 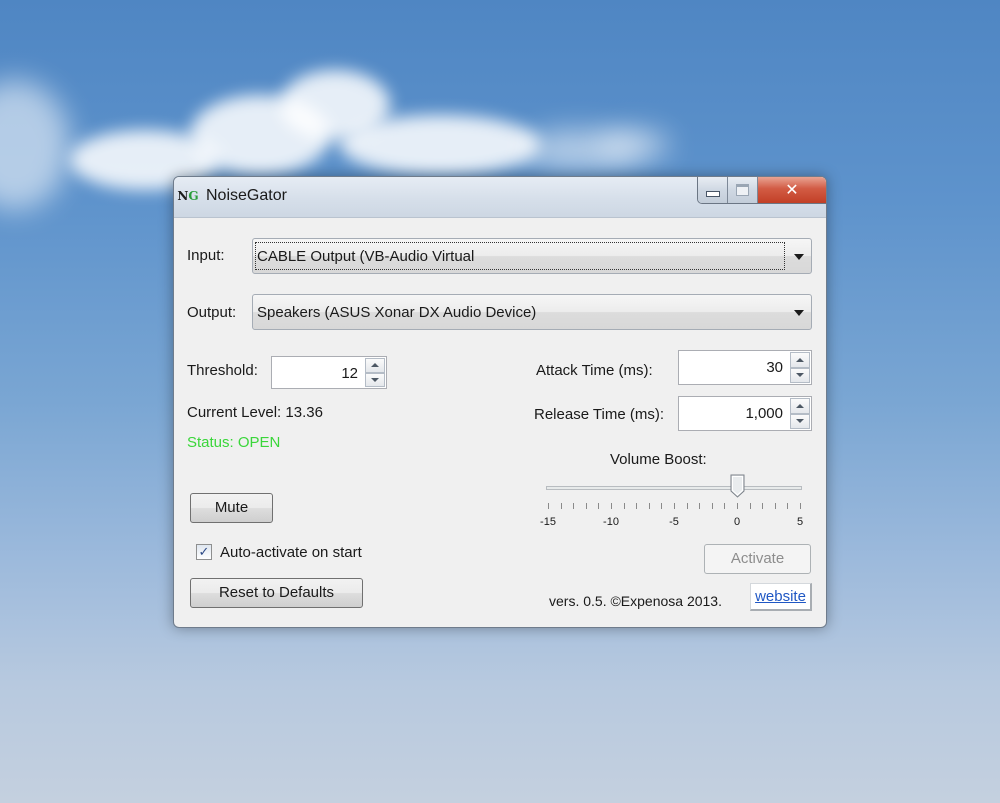 I want to click on reset-to-defaults-button: Reset to Defaults, so click(x=276, y=593).